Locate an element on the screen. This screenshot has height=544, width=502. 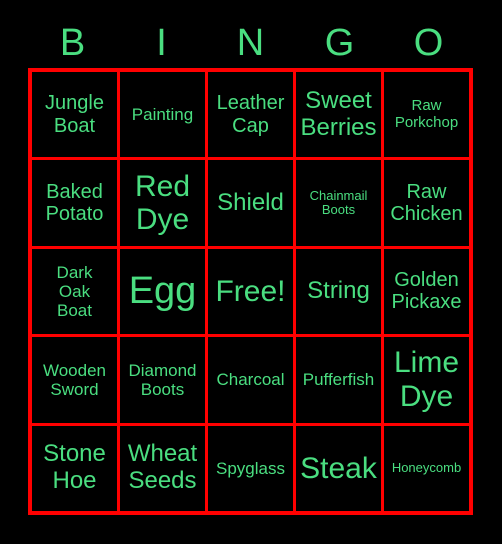
bingo-cell-label: Raw Chicken is located at coordinates (426, 203).